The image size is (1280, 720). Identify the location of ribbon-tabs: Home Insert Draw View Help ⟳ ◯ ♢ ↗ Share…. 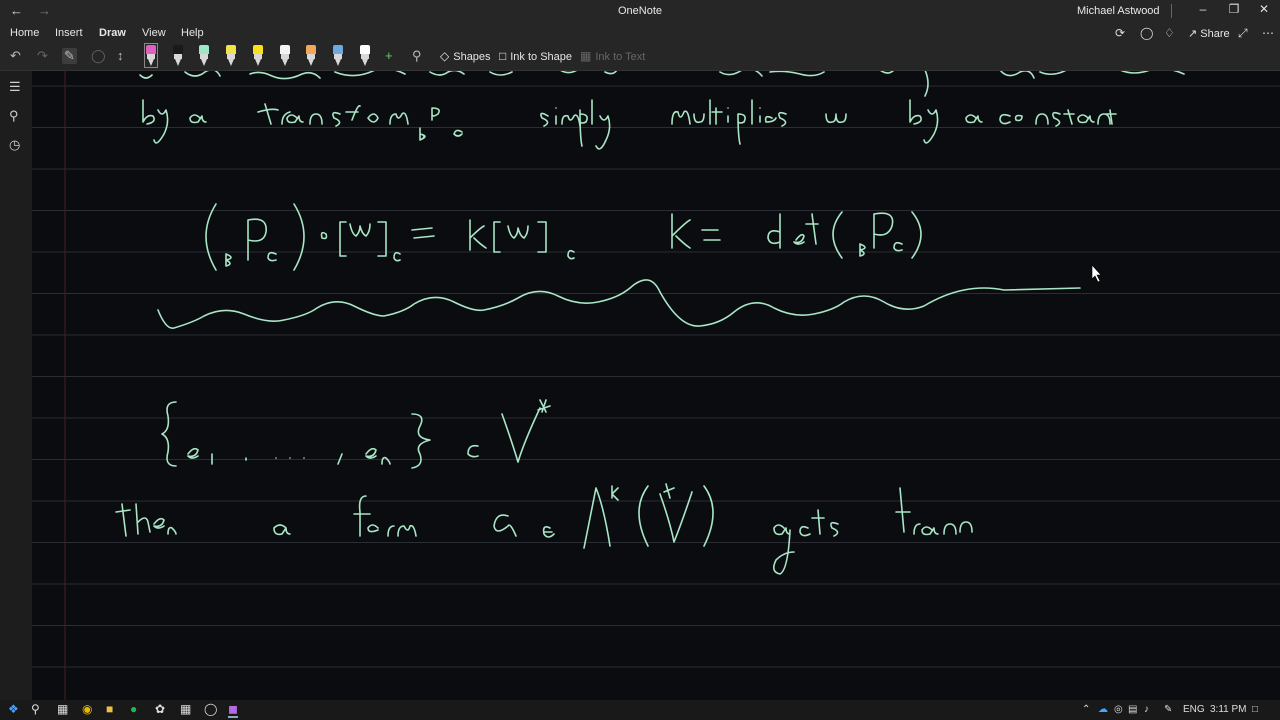
(640, 33).